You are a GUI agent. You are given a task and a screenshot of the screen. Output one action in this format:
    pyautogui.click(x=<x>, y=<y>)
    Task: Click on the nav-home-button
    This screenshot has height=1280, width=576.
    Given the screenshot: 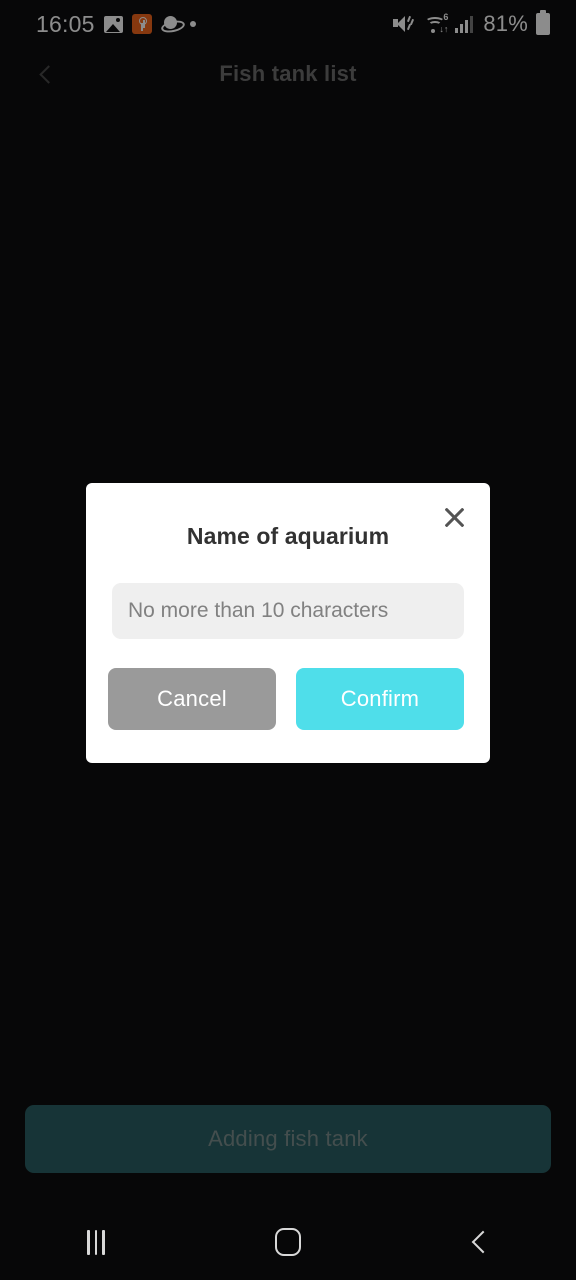 What is the action you would take?
    pyautogui.click(x=288, y=1242)
    